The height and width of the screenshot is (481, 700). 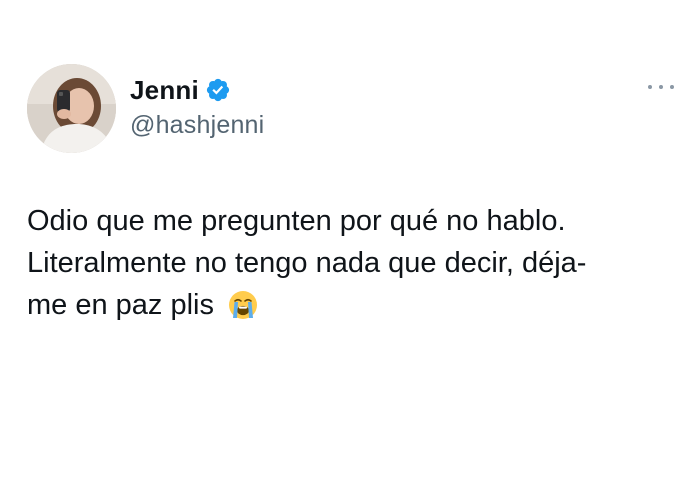 What do you see at coordinates (164, 90) in the screenshot?
I see `display-name: Jenni` at bounding box center [164, 90].